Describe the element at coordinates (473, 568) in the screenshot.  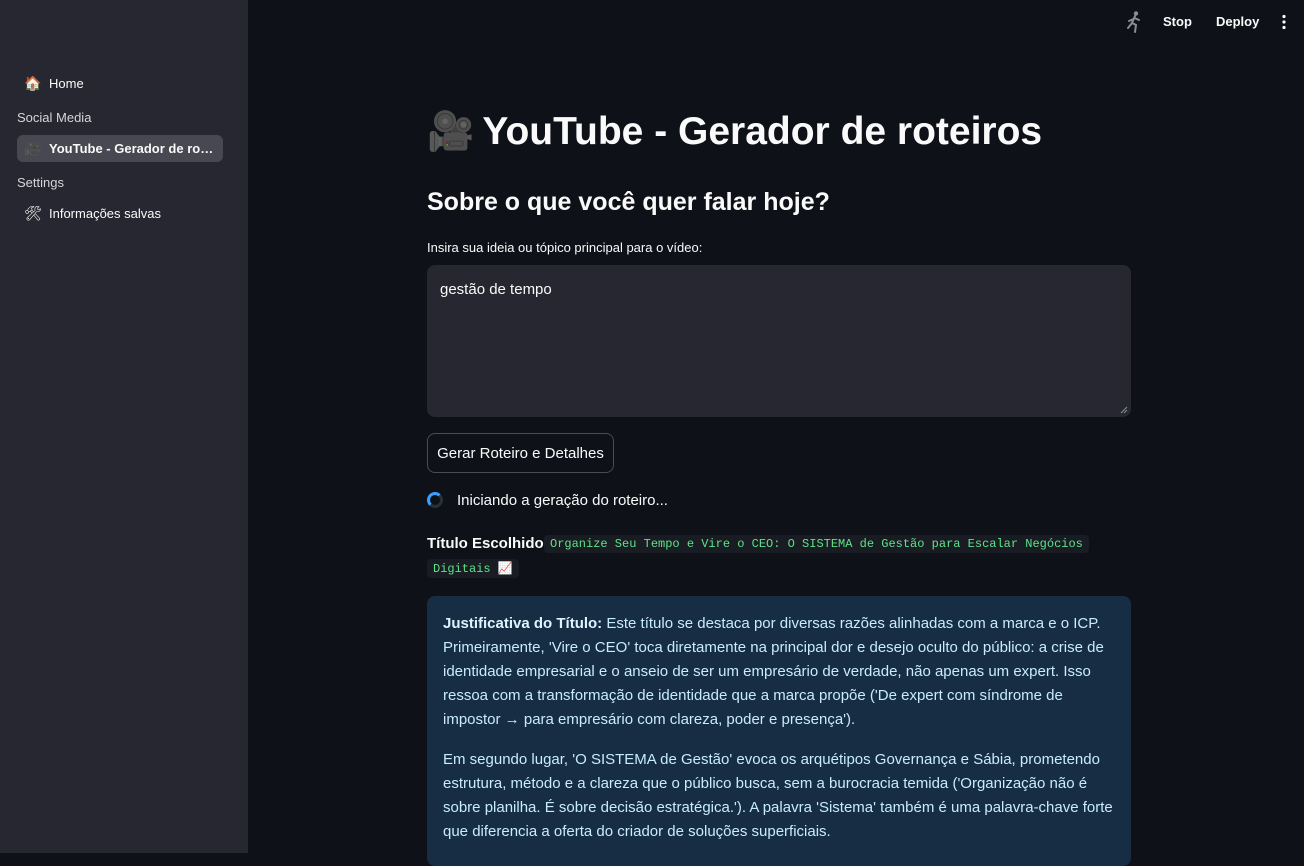
I see `chosen-title-code-continued: Digitais 📈` at that location.